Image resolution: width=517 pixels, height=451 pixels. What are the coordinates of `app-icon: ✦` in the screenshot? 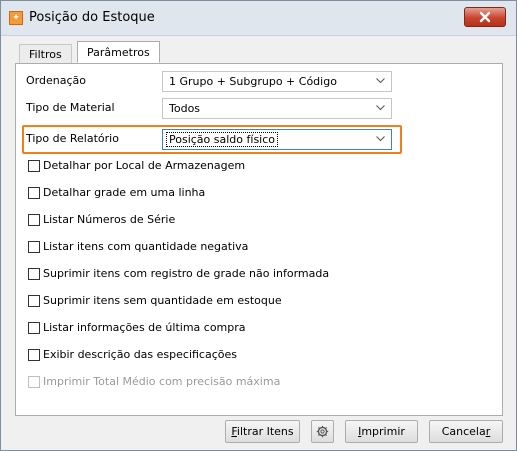 It's located at (16, 18).